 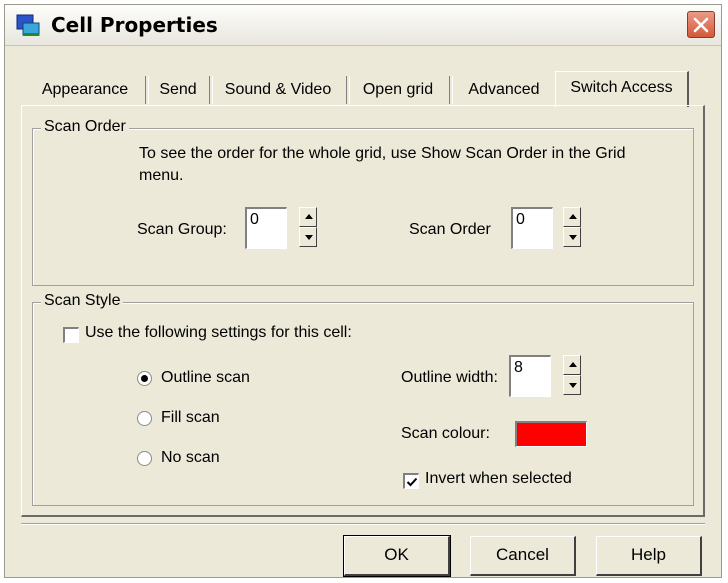 I want to click on scan-group-stepper, so click(x=308, y=228).